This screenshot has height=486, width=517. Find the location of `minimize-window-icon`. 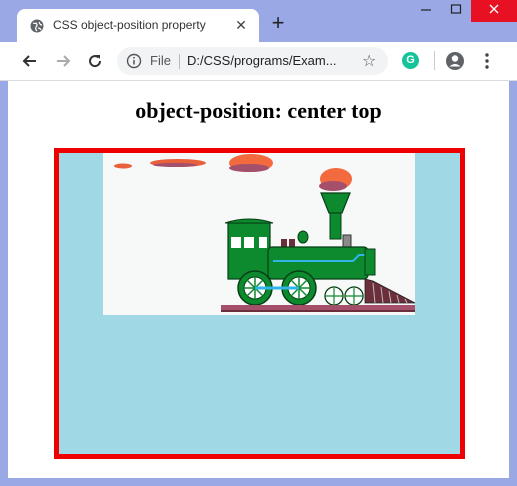

minimize-window-icon is located at coordinates (426, 11).